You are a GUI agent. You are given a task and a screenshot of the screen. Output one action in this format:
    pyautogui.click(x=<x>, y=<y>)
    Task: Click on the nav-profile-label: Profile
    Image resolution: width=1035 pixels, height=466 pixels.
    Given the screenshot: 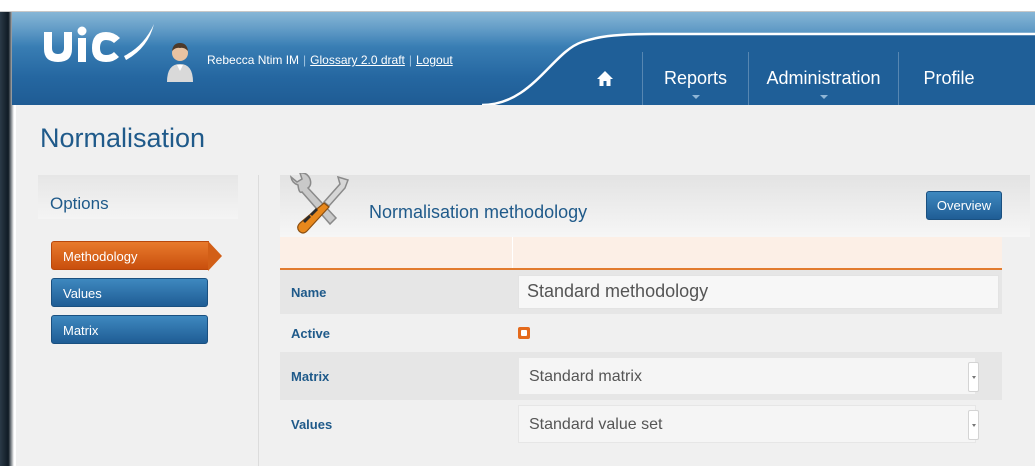 What is the action you would take?
    pyautogui.click(x=949, y=78)
    